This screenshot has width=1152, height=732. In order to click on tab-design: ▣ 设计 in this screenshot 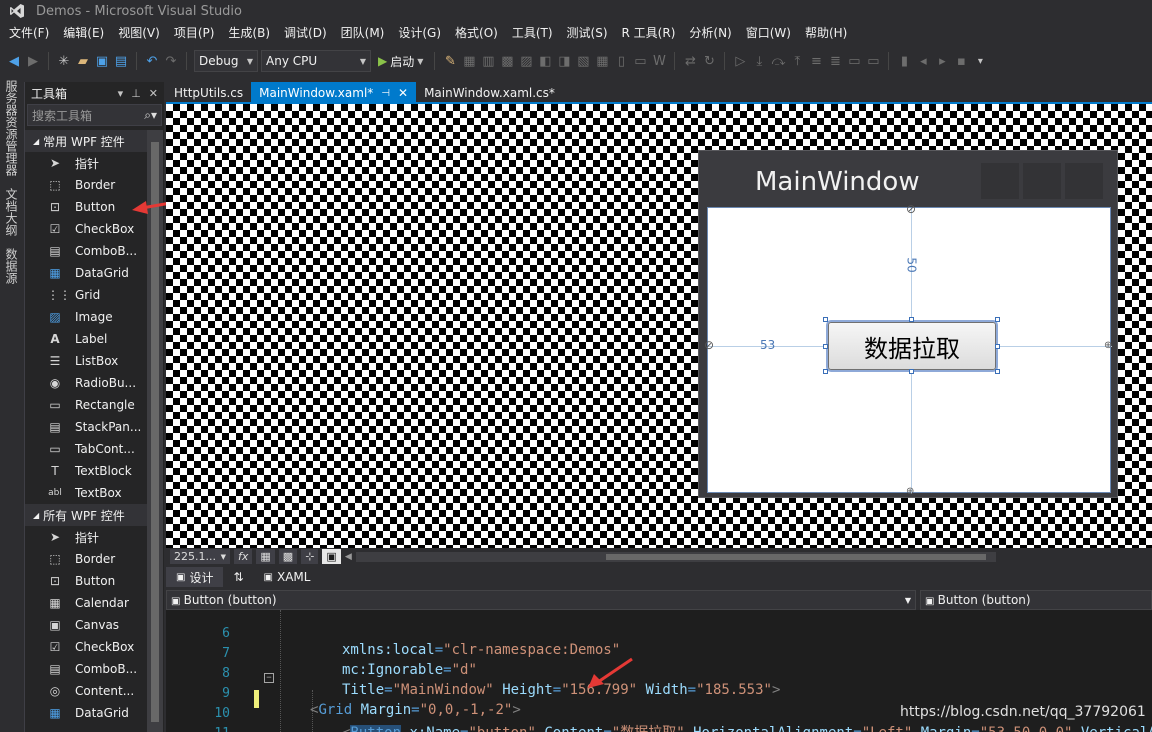, I will do `click(195, 577)`.